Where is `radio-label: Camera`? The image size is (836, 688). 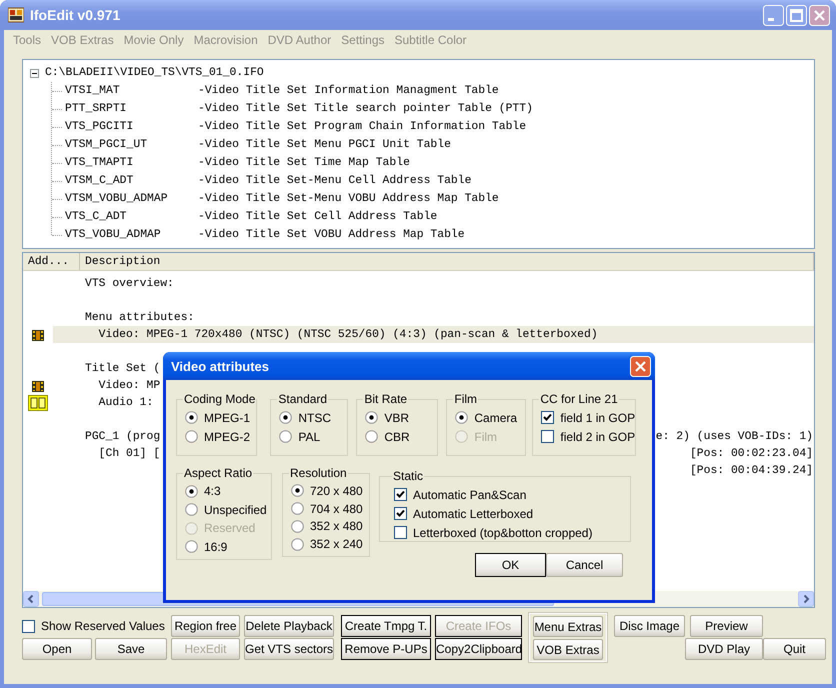 radio-label: Camera is located at coordinates (496, 417).